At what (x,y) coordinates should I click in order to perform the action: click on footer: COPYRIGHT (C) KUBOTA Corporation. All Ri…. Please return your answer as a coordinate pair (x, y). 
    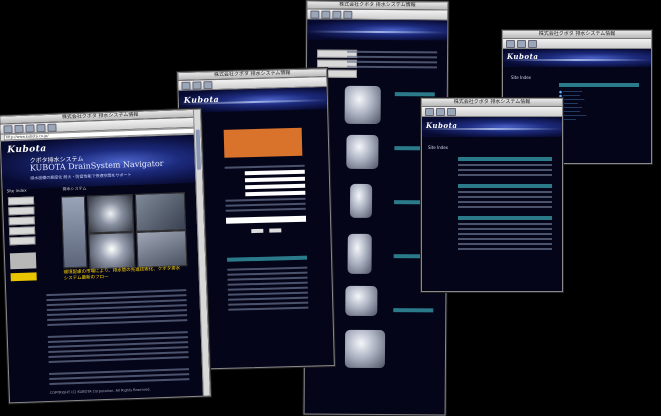
    Looking at the image, I should click on (100, 391).